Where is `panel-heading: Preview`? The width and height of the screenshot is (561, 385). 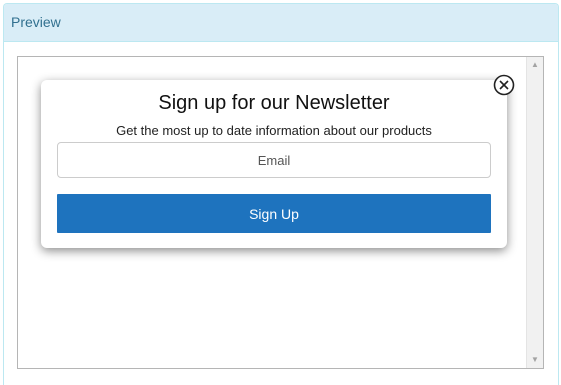
panel-heading: Preview is located at coordinates (281, 23).